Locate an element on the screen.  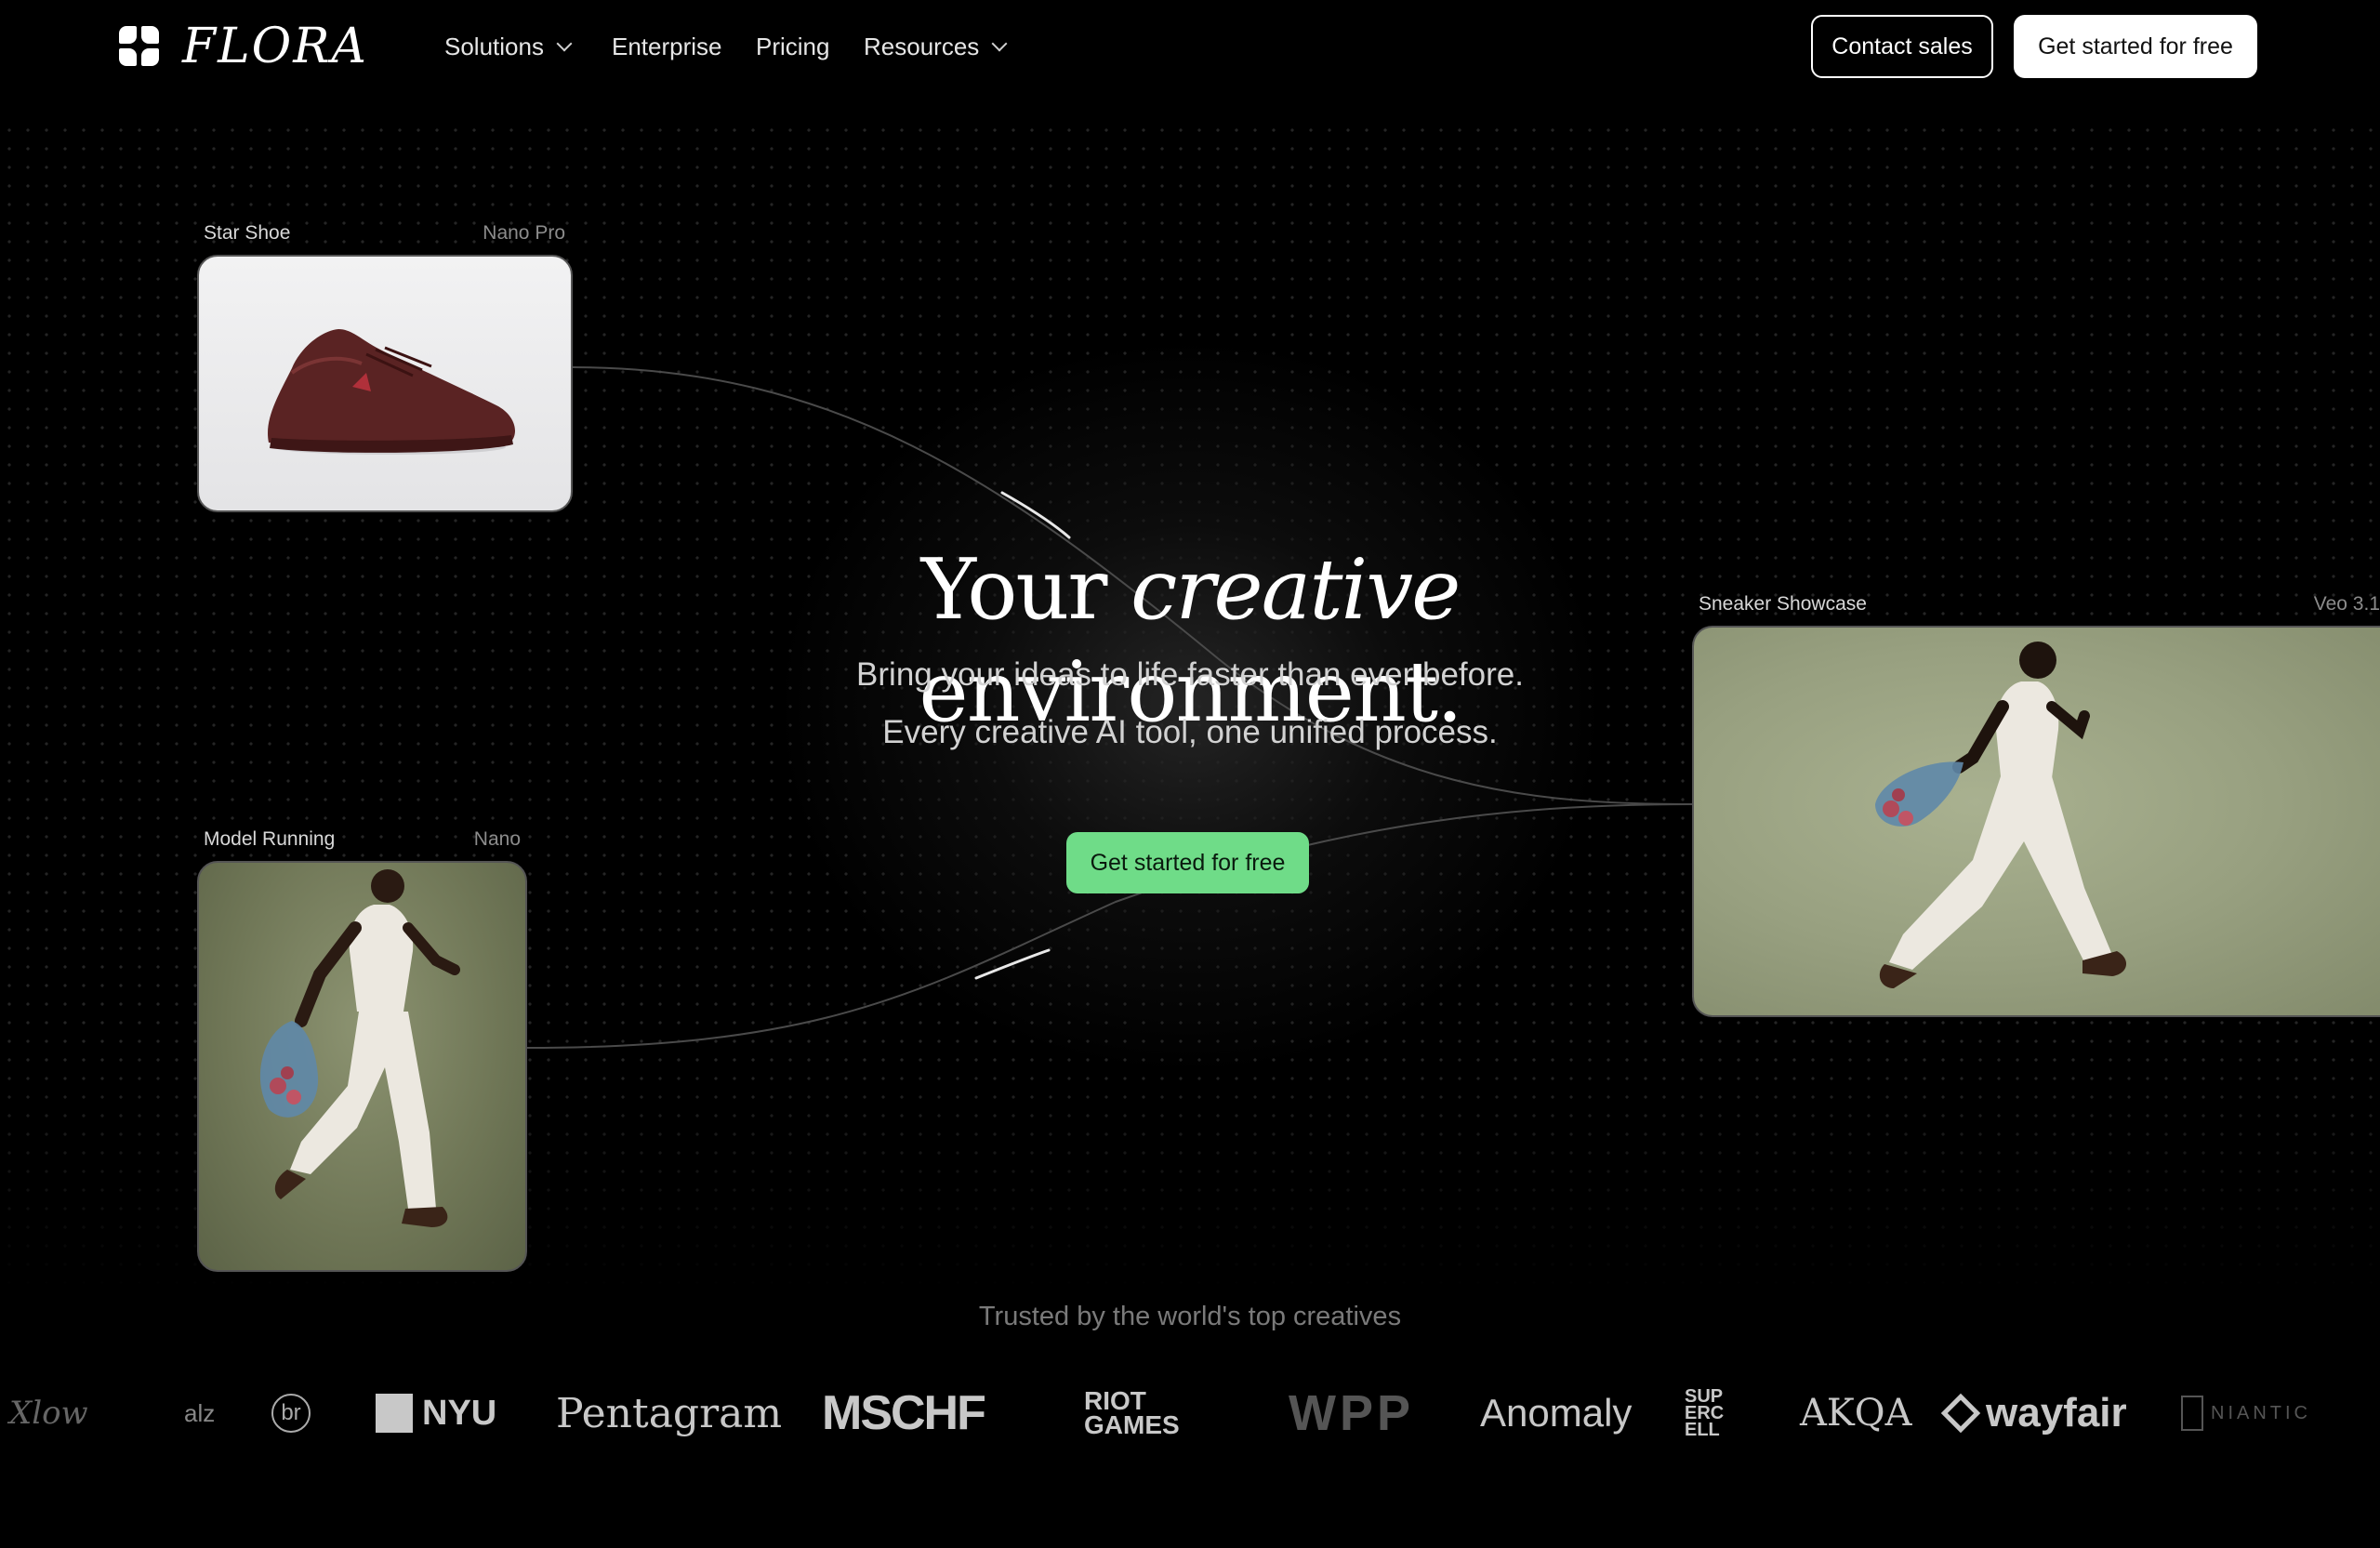
nav-solutions-label: Solutions is located at coordinates (494, 46).